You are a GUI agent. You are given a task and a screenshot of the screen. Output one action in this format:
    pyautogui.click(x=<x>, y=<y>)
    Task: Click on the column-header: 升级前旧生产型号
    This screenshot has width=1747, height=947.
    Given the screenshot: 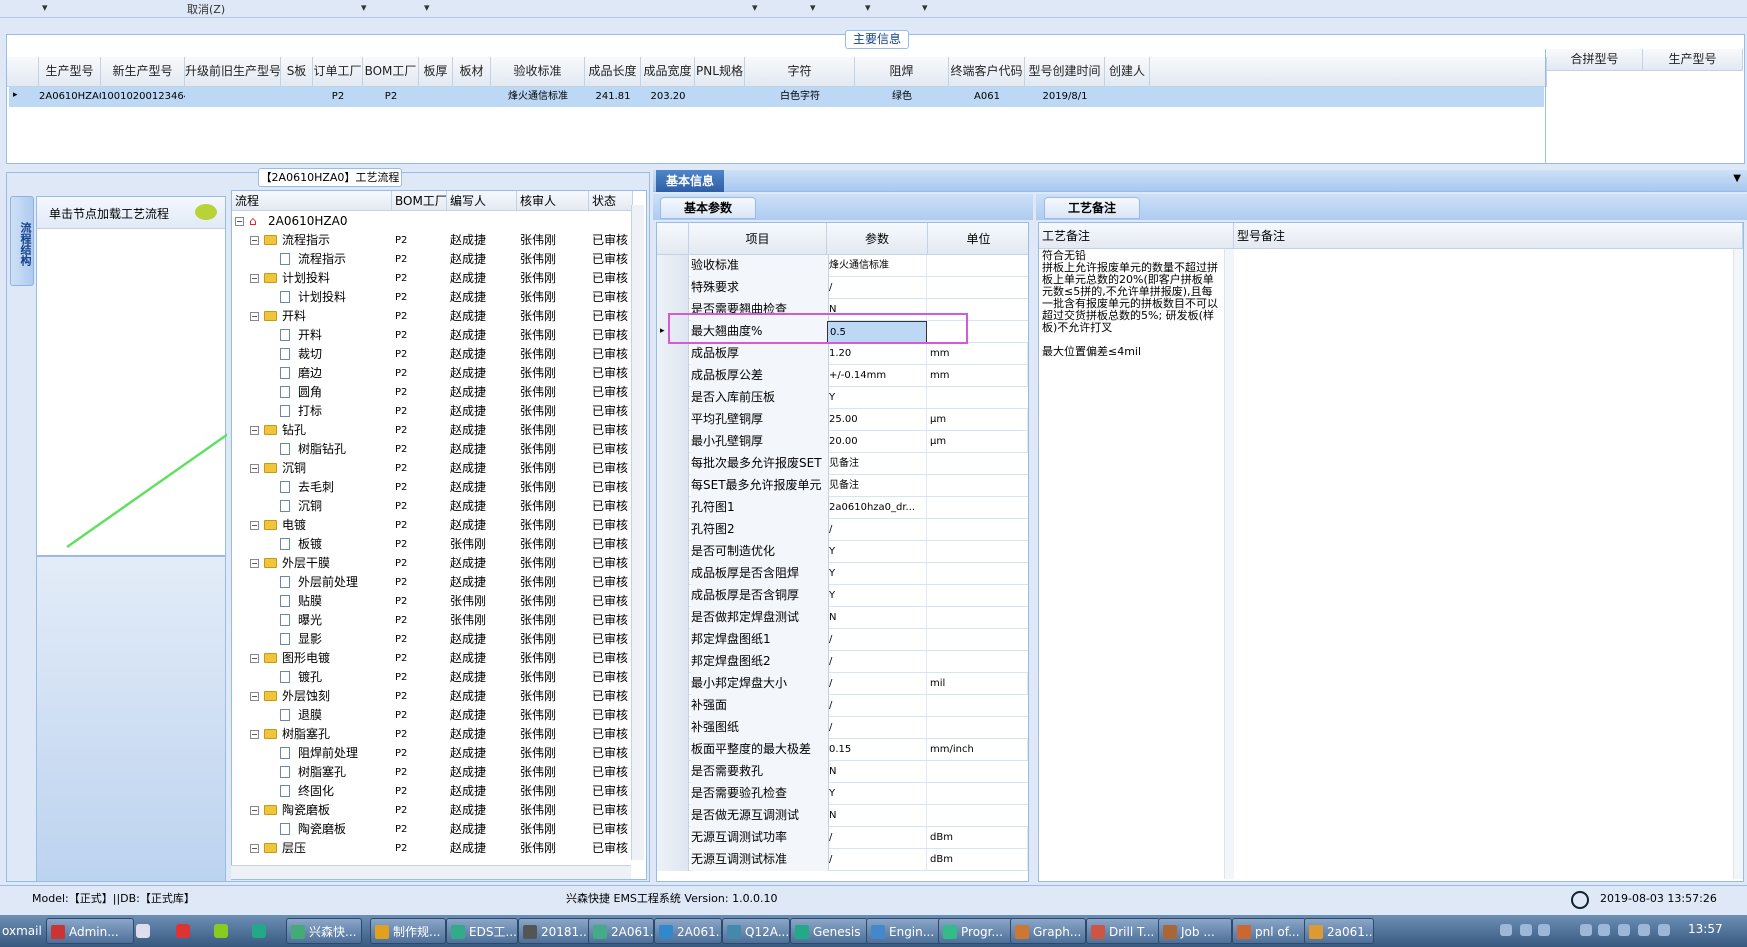 What is the action you would take?
    pyautogui.click(x=233, y=72)
    